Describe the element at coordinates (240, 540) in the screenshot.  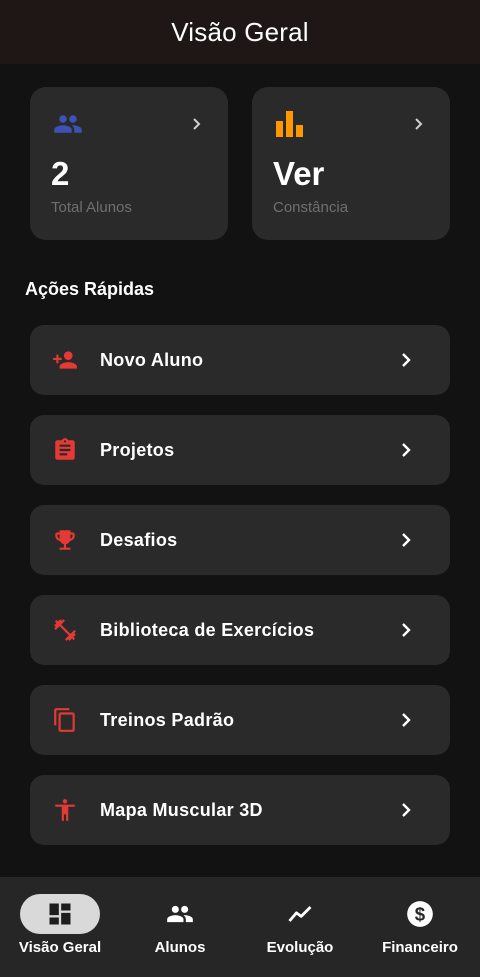
I see `action-desafios: Desafios` at that location.